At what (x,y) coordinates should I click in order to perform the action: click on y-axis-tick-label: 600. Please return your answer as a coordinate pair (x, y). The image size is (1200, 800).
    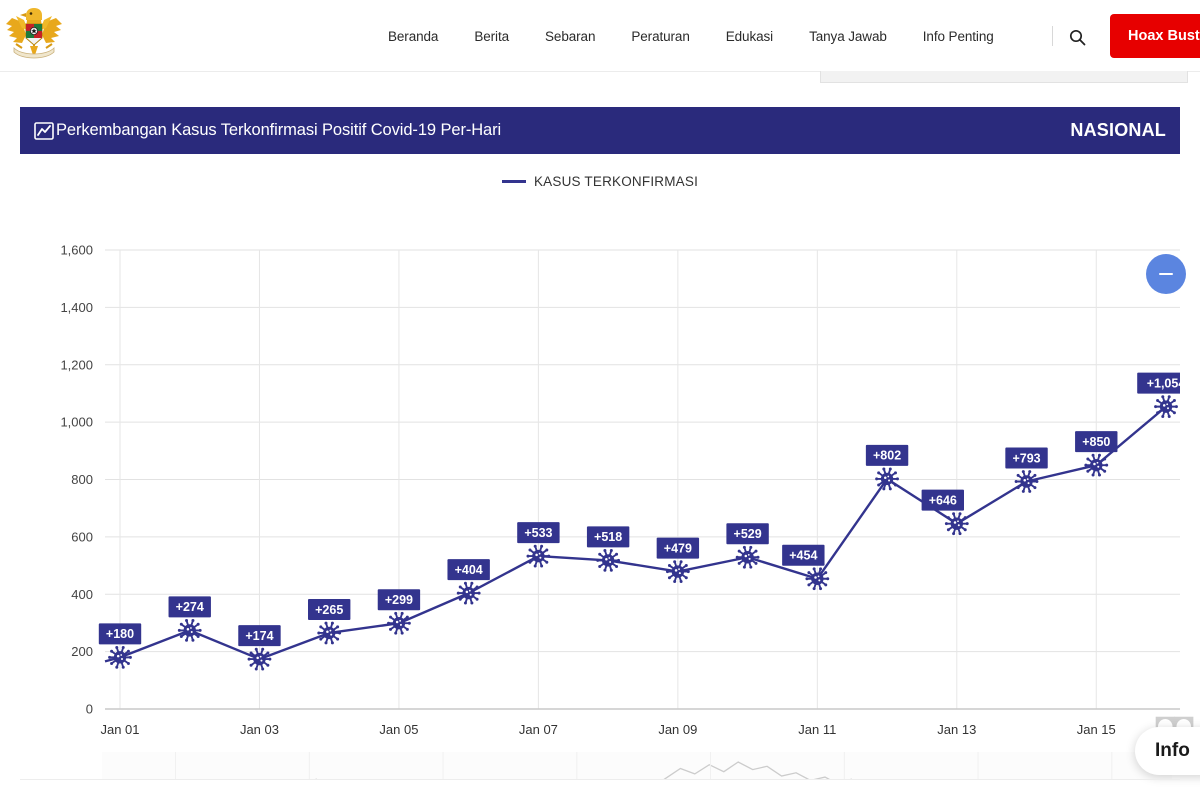
    Looking at the image, I should click on (82, 536).